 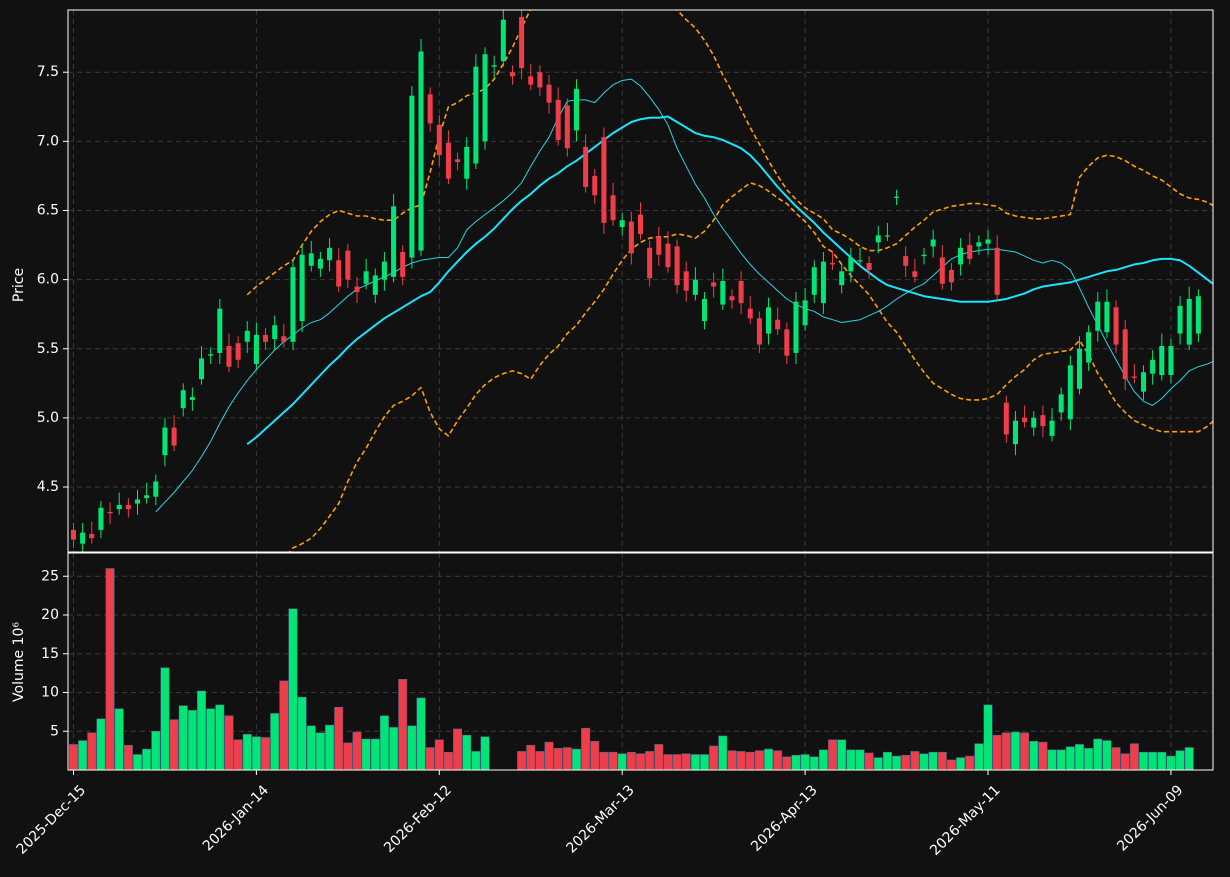 What do you see at coordinates (50, 654) in the screenshot?
I see `volume-tick-label: 15` at bounding box center [50, 654].